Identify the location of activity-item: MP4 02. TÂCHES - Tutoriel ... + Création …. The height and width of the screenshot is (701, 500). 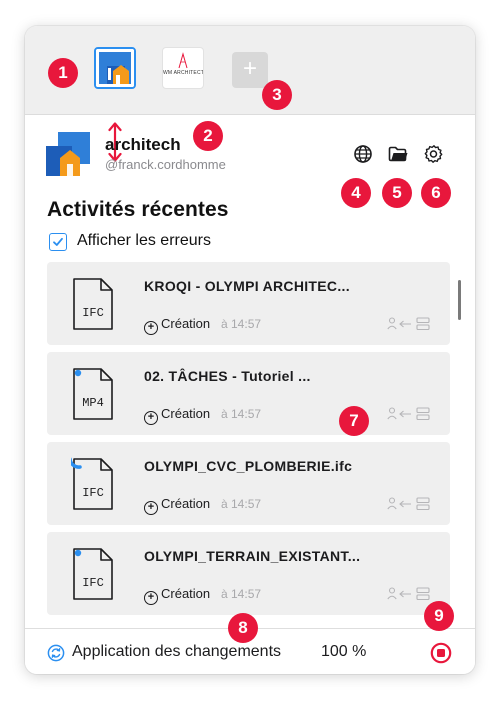
(248, 393).